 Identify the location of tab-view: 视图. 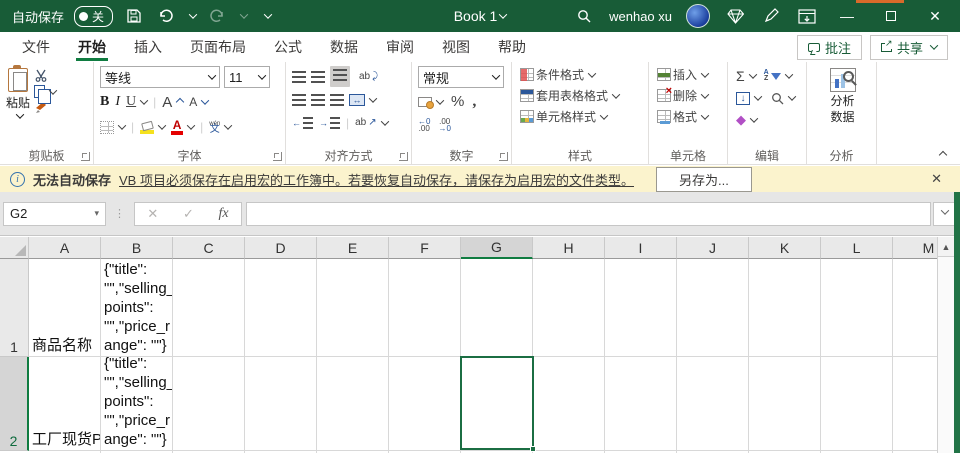
(456, 47).